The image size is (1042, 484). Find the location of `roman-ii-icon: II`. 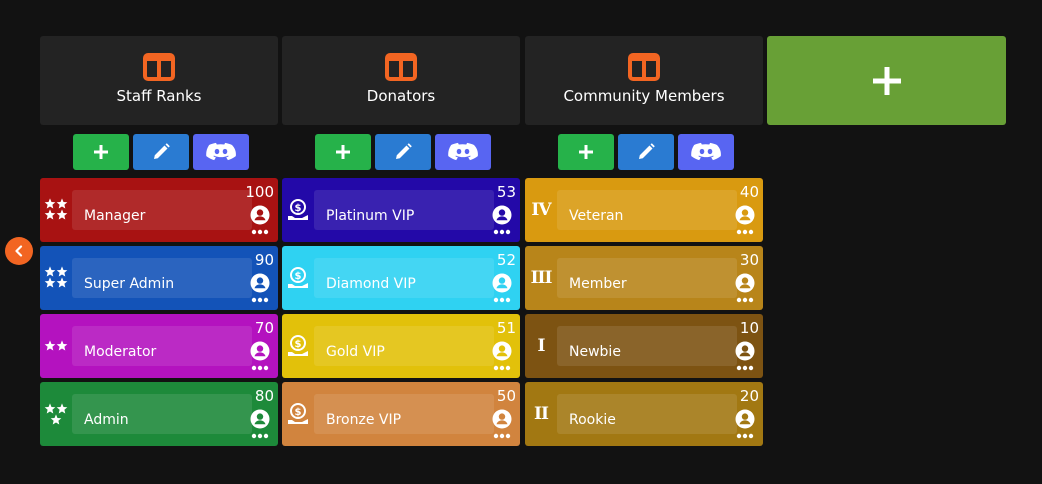

roman-ii-icon: II is located at coordinates (541, 414).